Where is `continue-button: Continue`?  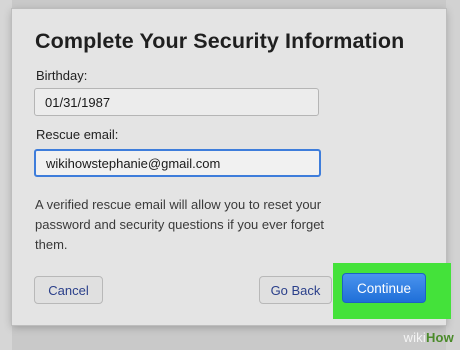 continue-button: Continue is located at coordinates (384, 288).